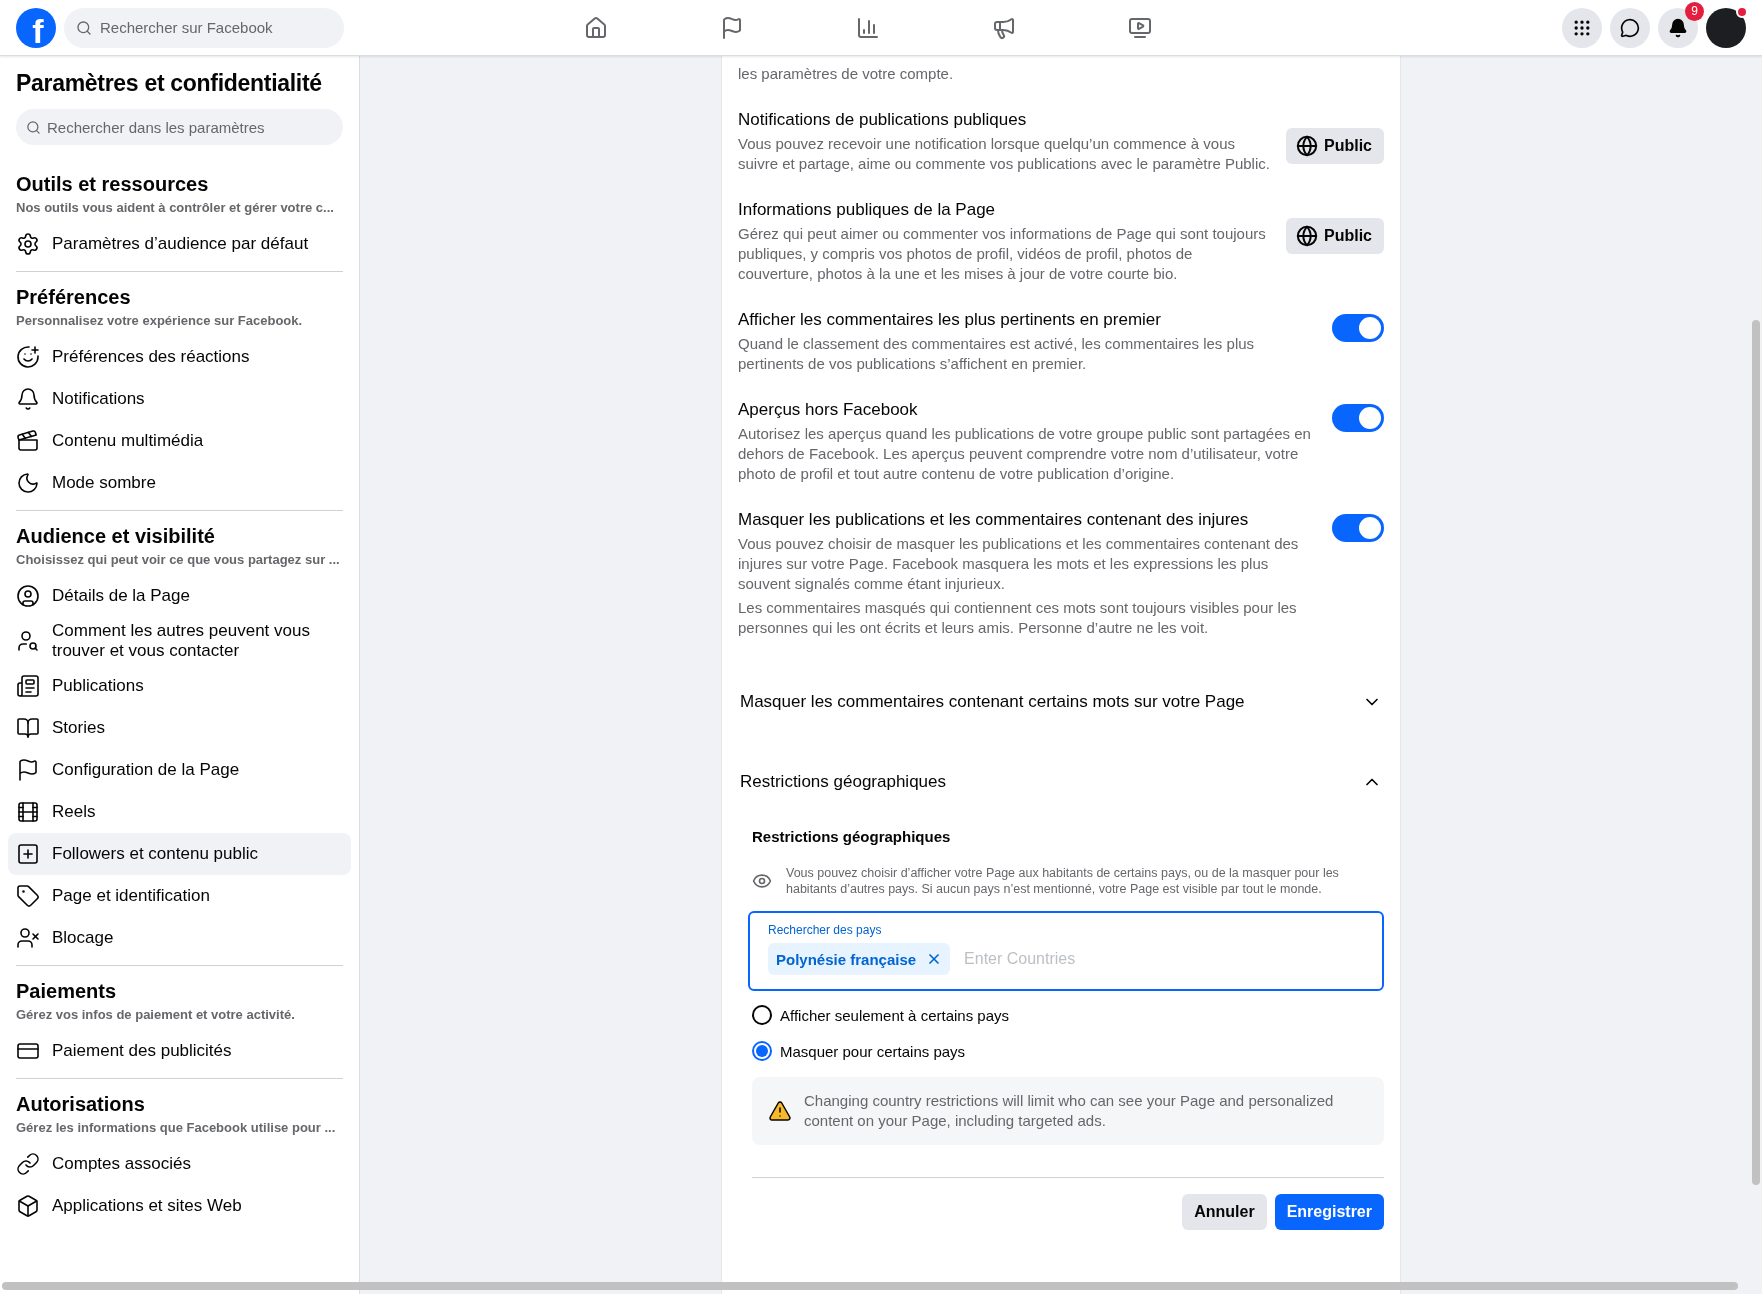 This screenshot has width=1762, height=1294. I want to click on settings-search-field: Rechercher dans les paramètres, so click(179, 127).